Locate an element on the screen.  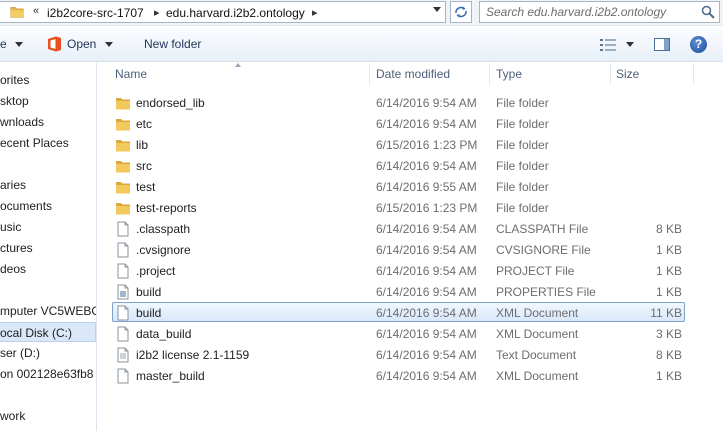
view-dropdown-icon is located at coordinates (630, 44).